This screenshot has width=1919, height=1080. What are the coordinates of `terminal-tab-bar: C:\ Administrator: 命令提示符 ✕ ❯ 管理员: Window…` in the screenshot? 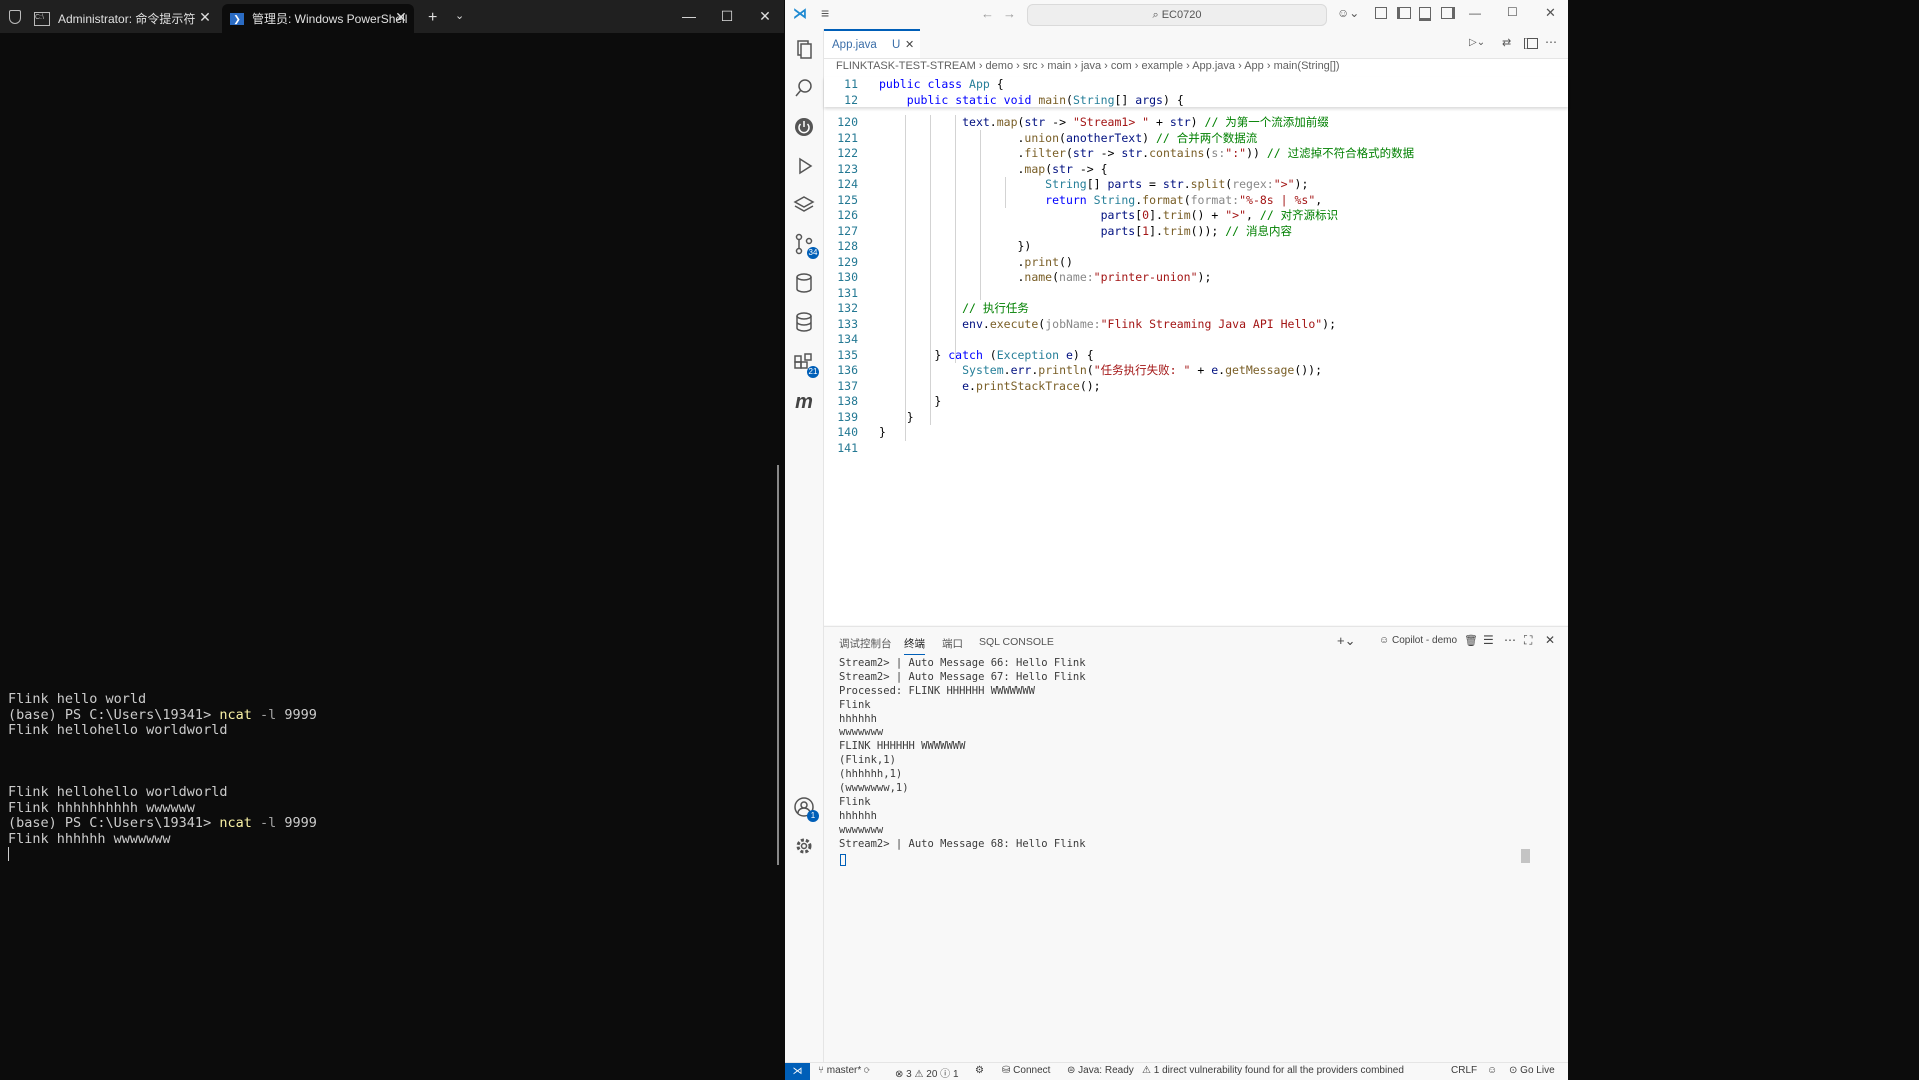 It's located at (392, 16).